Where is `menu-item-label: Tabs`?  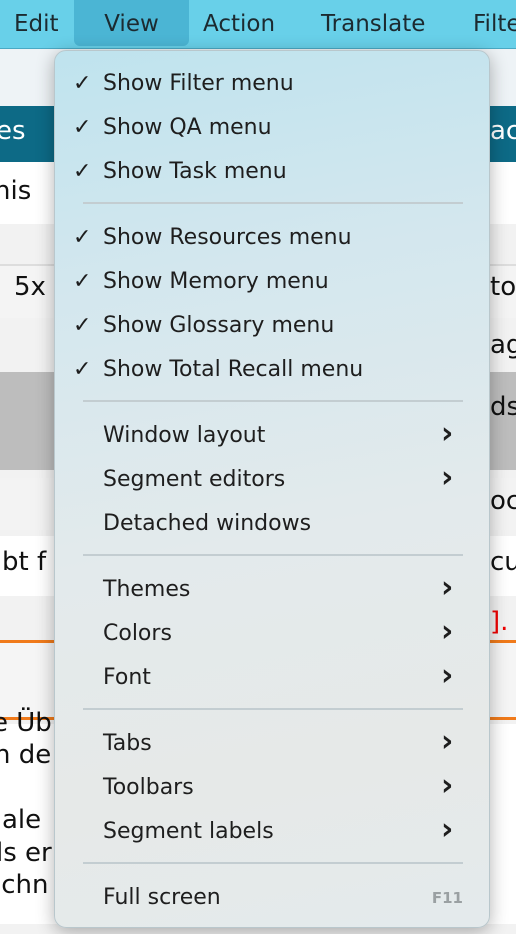 menu-item-label: Tabs is located at coordinates (127, 743).